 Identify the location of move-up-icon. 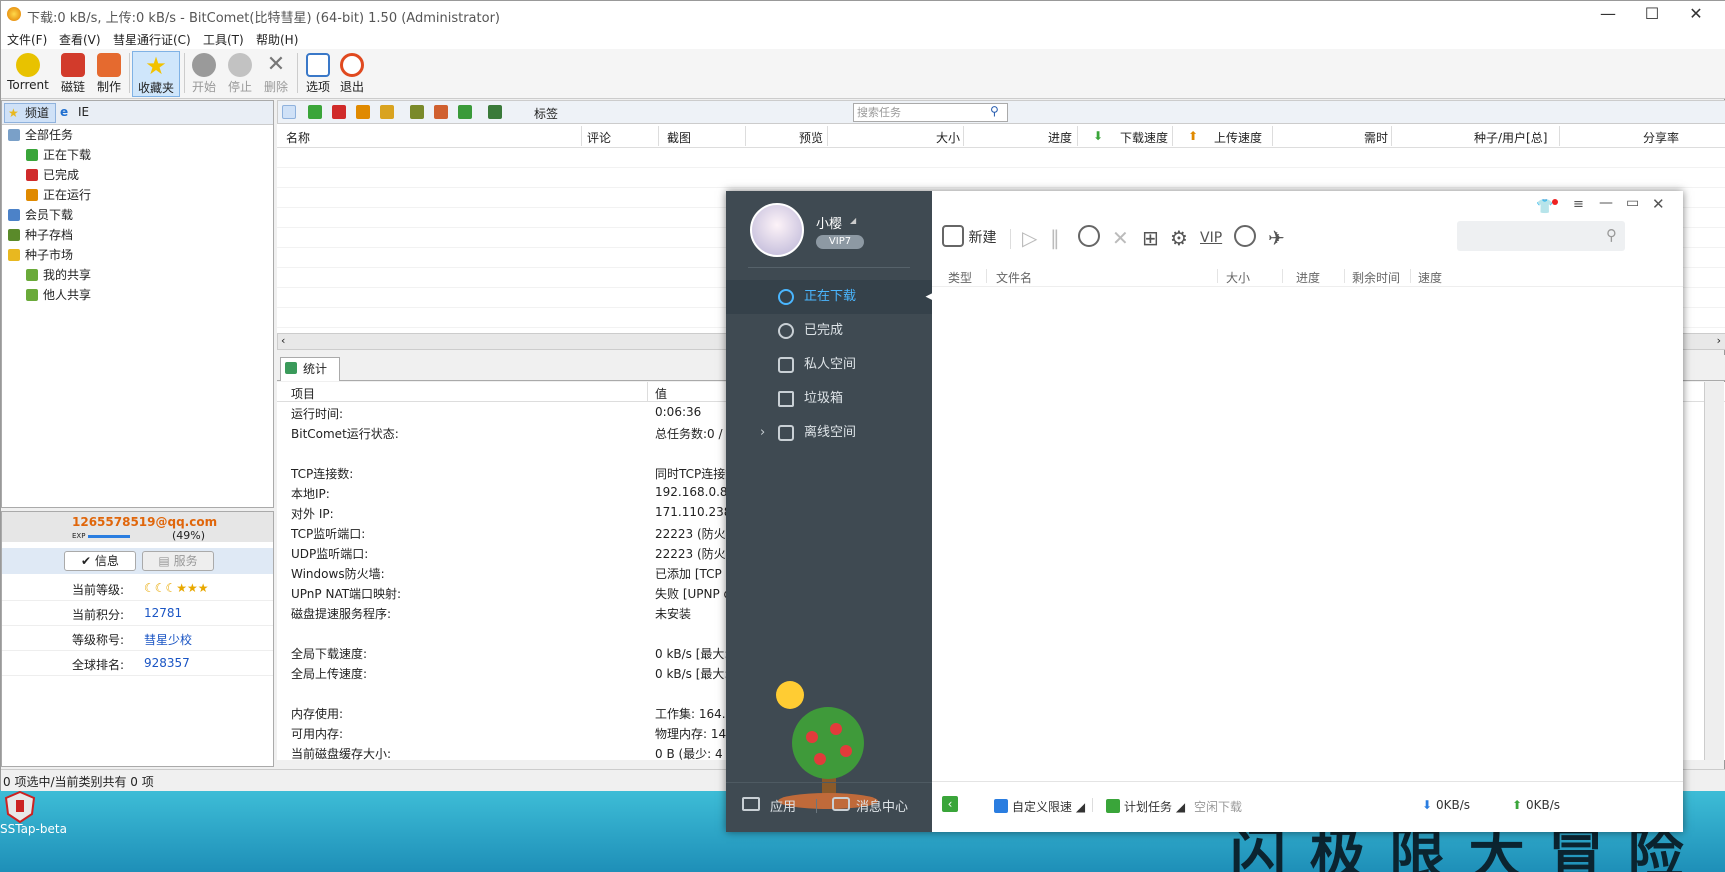
(441, 112).